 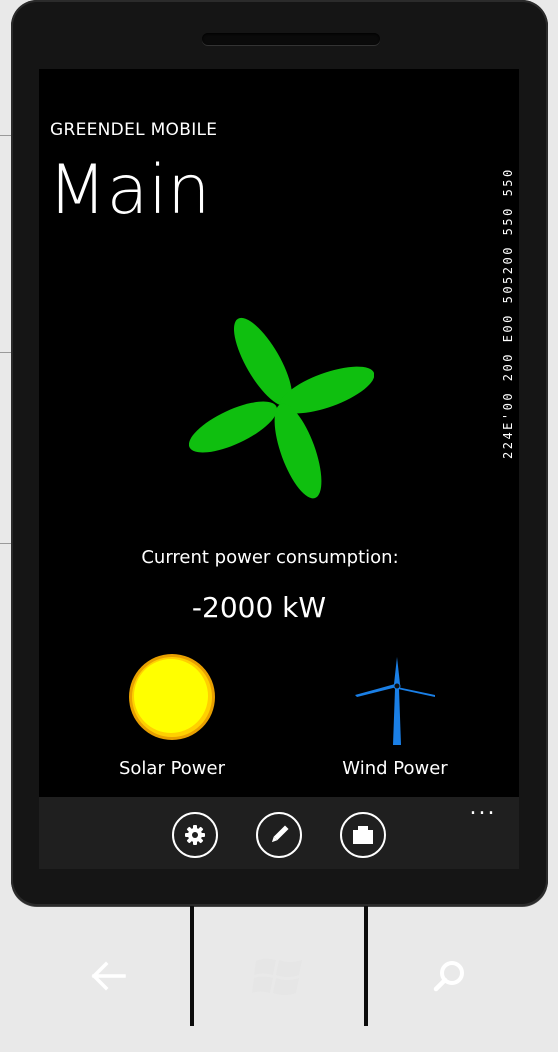 I want to click on search-icon, so click(x=448, y=976).